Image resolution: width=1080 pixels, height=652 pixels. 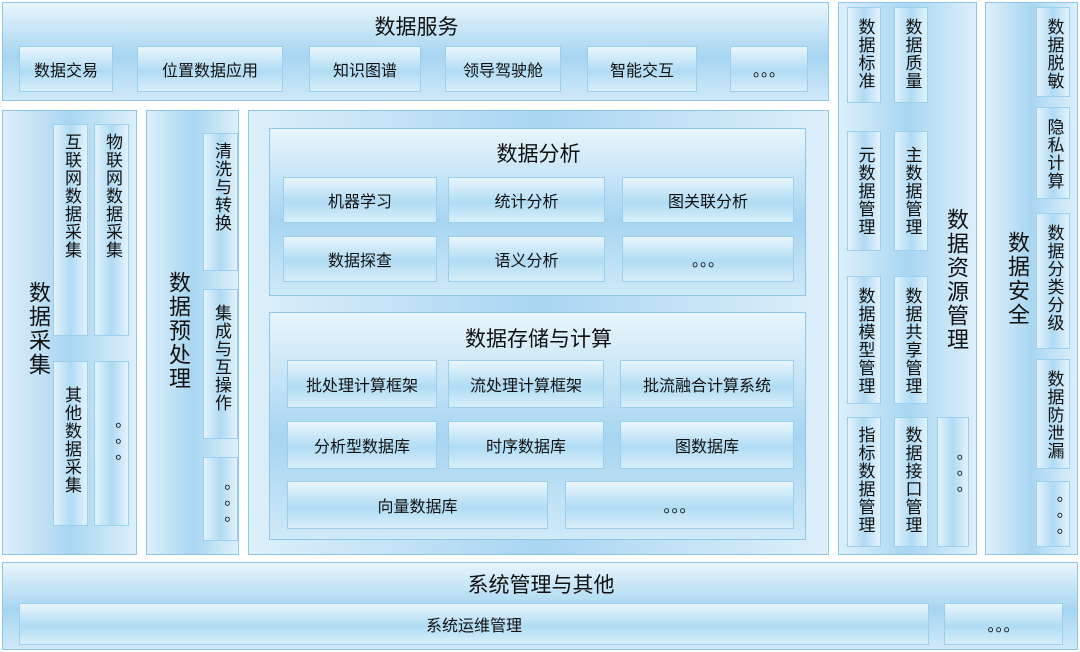 I want to click on analysis-item-semantic: 语义分析, so click(x=526, y=259).